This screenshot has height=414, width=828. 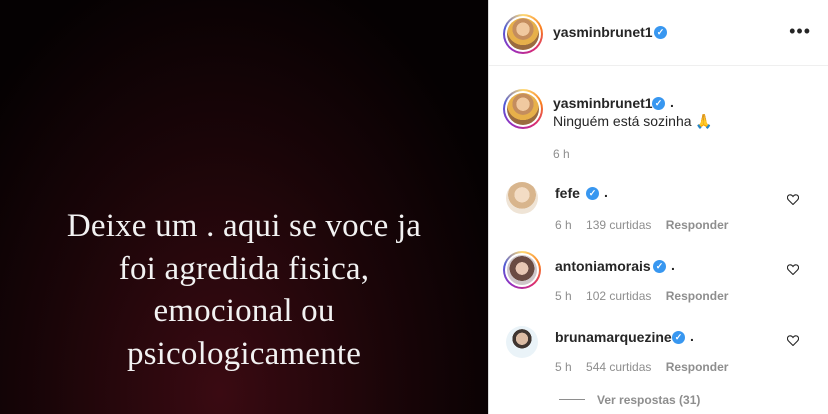 What do you see at coordinates (618, 367) in the screenshot?
I see `comment-likes: 544 curtidas` at bounding box center [618, 367].